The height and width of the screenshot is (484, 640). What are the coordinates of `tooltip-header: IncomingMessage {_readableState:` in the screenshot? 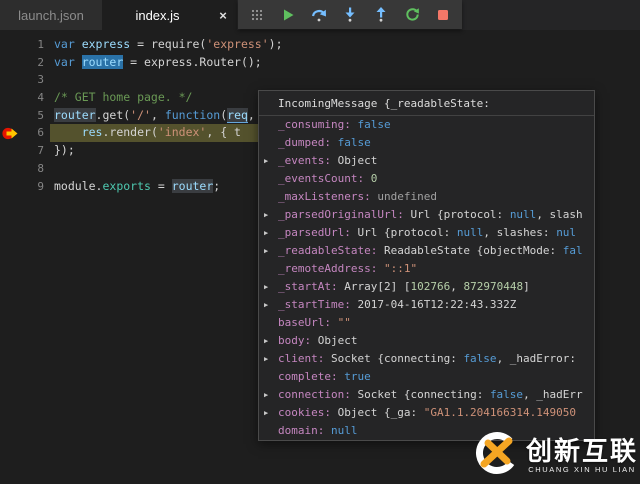 It's located at (426, 103).